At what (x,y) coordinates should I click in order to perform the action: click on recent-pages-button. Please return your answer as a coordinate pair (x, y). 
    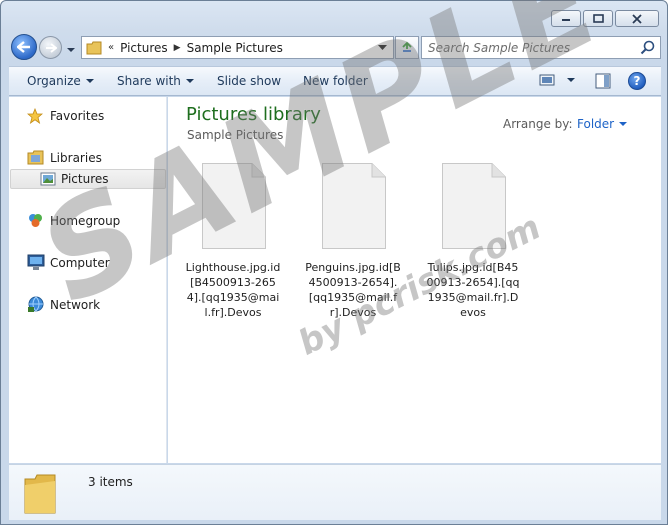
    Looking at the image, I should click on (71, 49).